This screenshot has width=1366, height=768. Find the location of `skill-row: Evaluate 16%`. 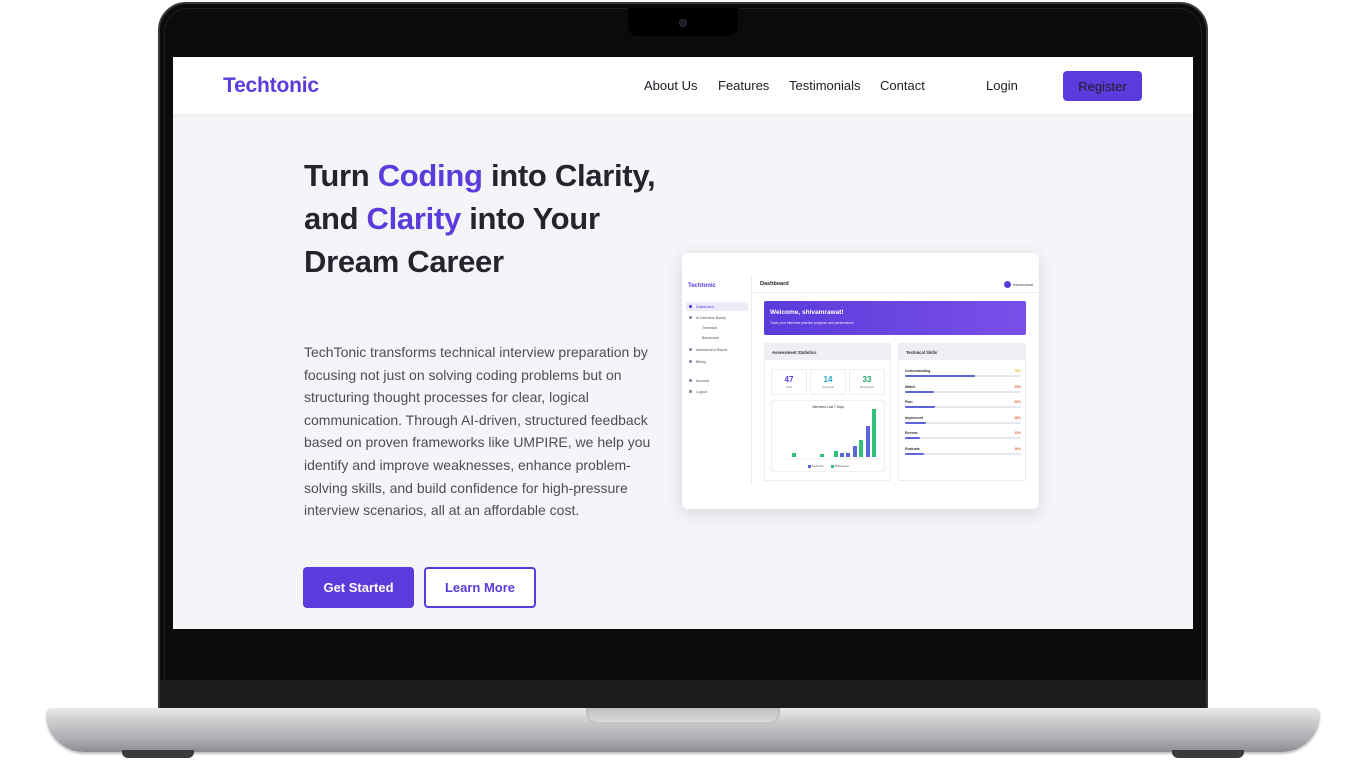

skill-row: Evaluate 16% is located at coordinates (963, 454).